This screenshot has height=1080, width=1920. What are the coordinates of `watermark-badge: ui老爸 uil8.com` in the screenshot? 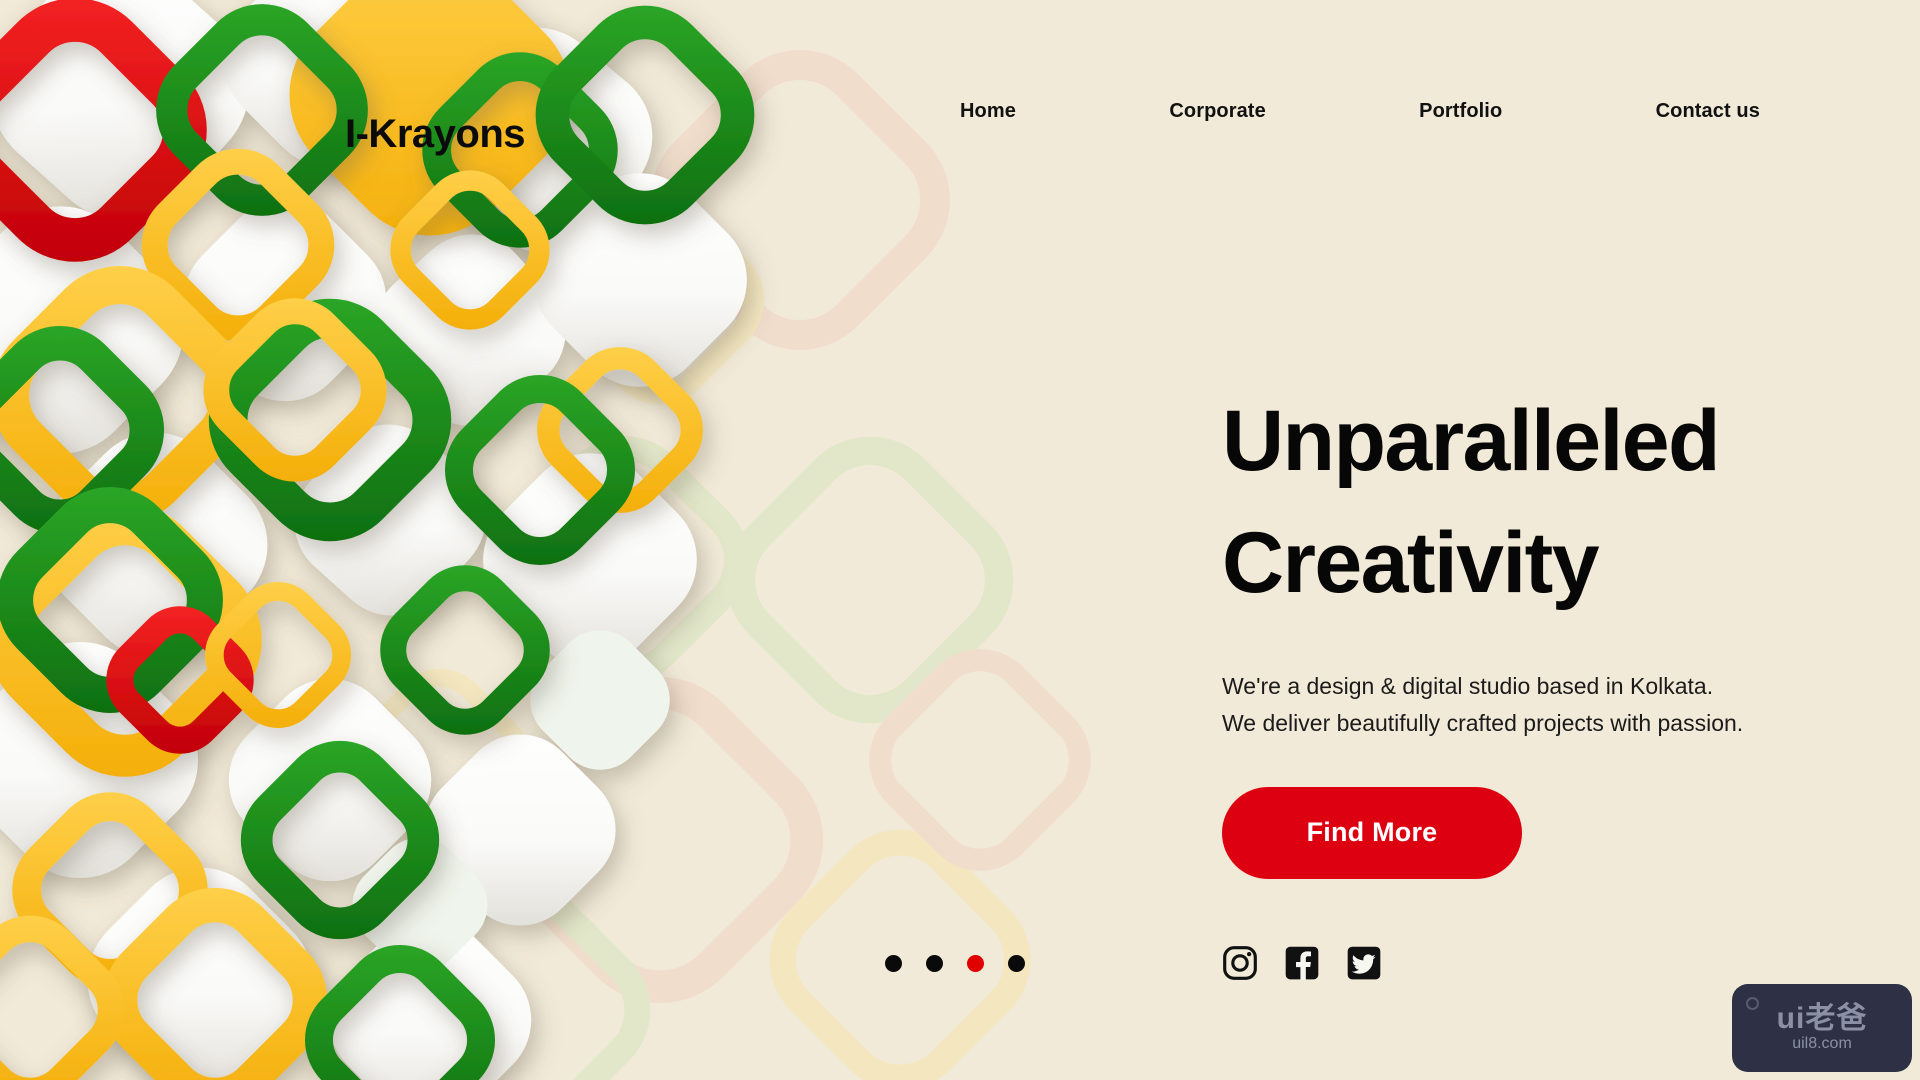 It's located at (1822, 1028).